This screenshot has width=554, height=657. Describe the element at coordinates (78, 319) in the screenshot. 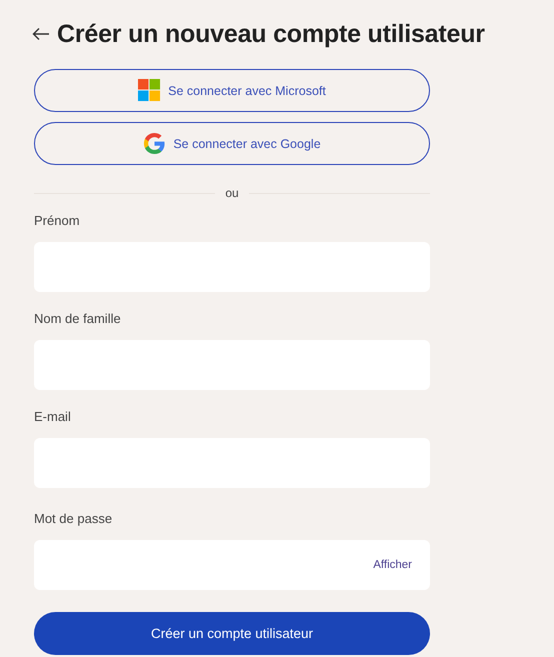

I see `field-label: Nom de famille` at that location.